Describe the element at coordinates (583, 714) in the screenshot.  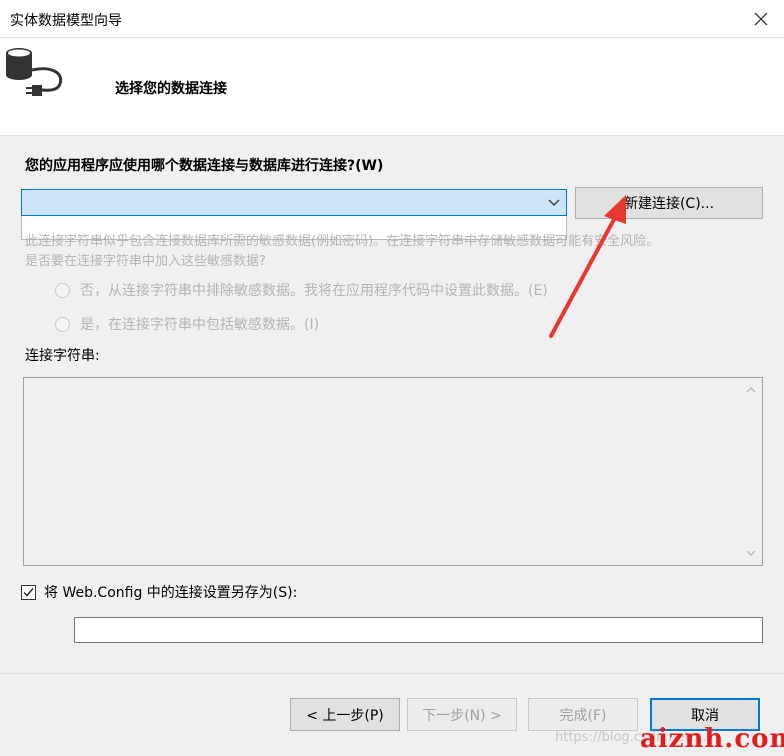
I see `finish-button: 完成(F)` at that location.